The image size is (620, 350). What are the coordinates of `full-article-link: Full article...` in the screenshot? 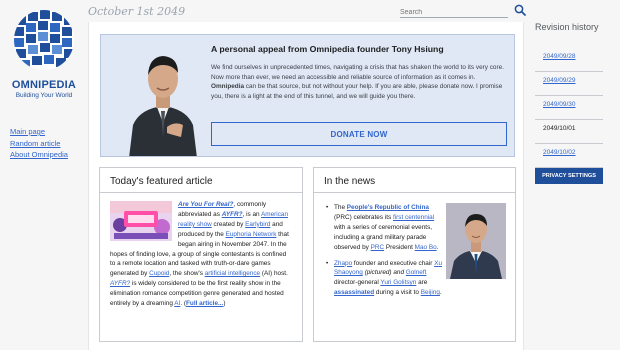 It's located at (204, 303).